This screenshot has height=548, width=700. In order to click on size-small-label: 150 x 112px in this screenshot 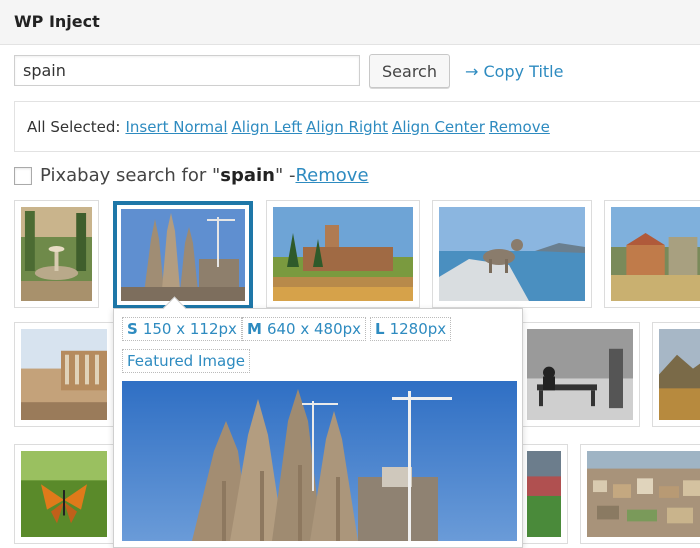, I will do `click(189, 329)`.